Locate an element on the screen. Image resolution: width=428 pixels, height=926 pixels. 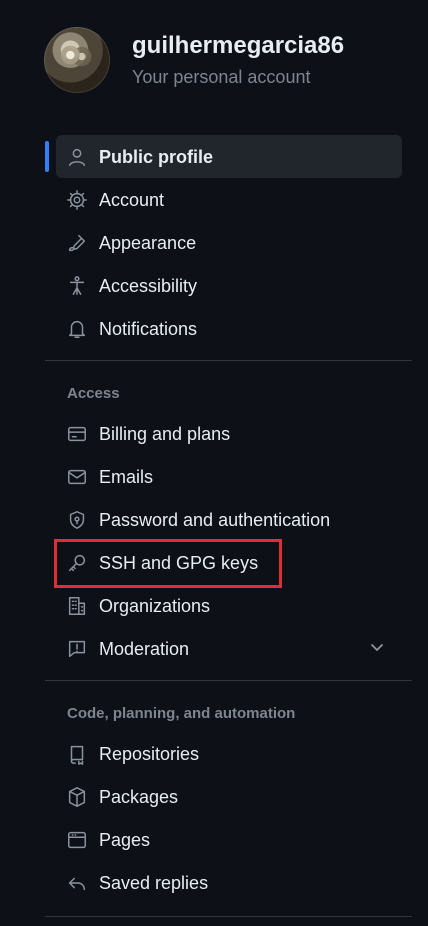
sidebar-item-repositories: Repositories is located at coordinates (228, 753).